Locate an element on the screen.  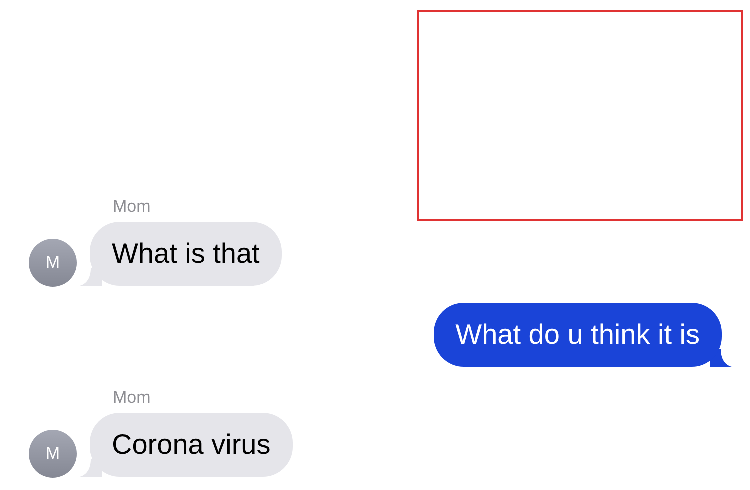
message-bubble: Corona virus is located at coordinates (191, 445).